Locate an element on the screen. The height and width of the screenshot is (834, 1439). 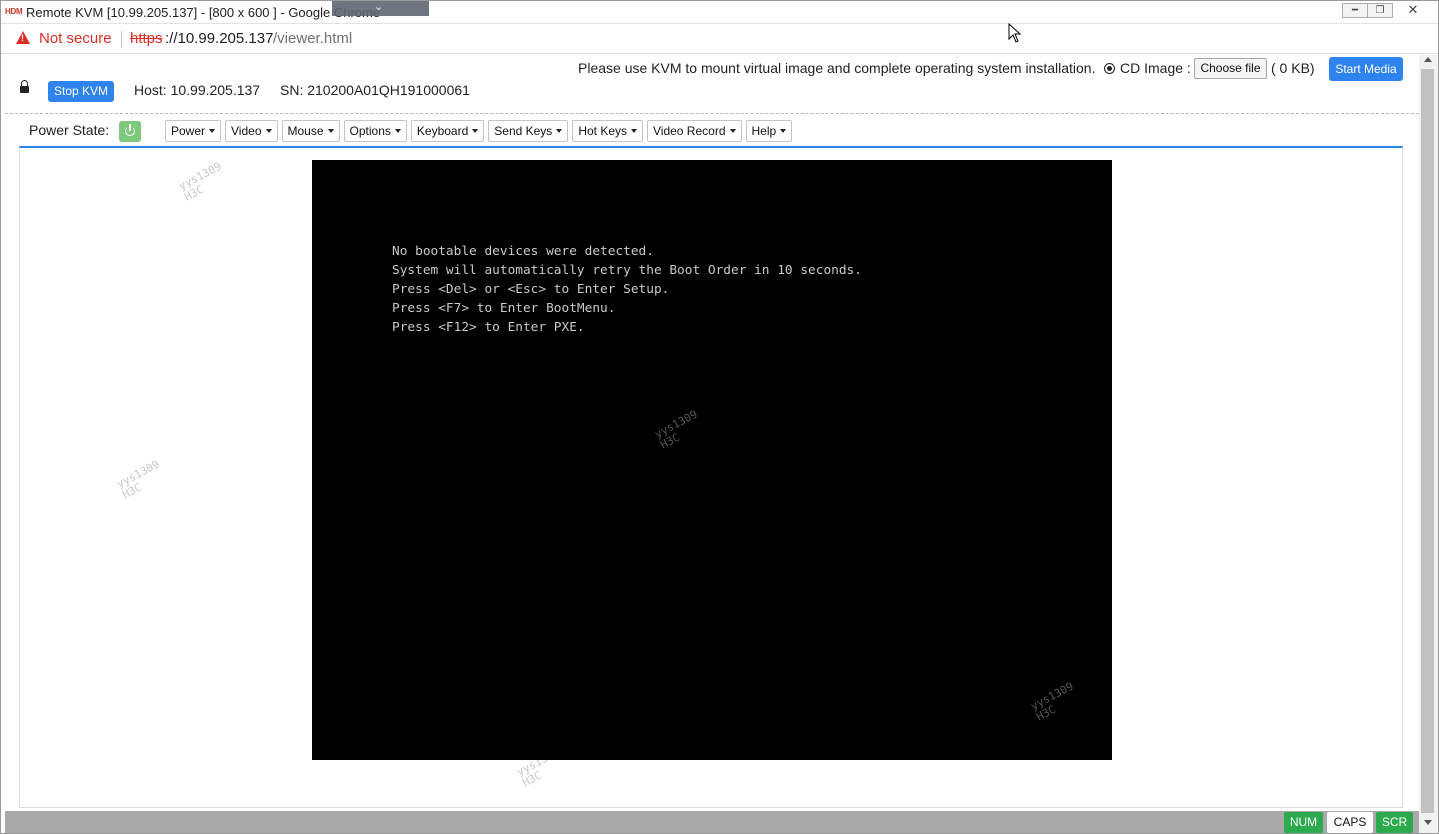
start-media-button: Start Media is located at coordinates (1366, 69).